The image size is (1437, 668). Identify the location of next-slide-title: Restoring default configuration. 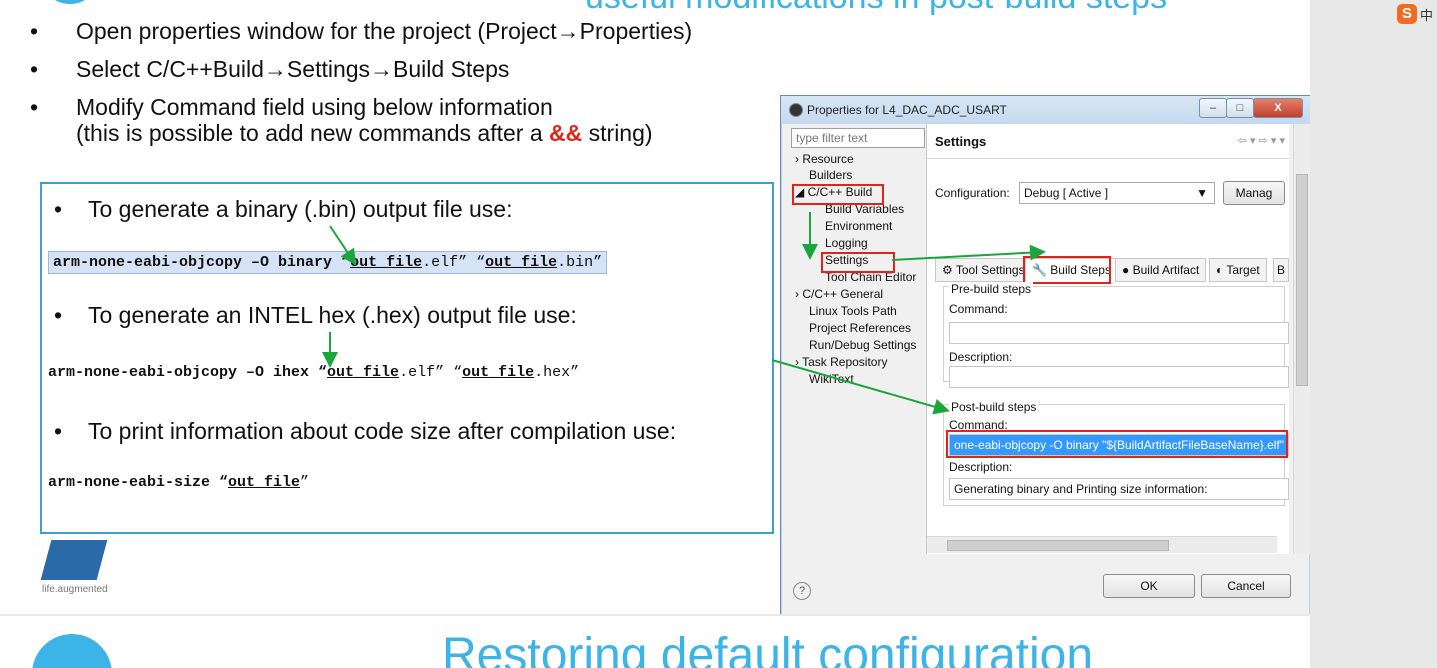
(768, 648).